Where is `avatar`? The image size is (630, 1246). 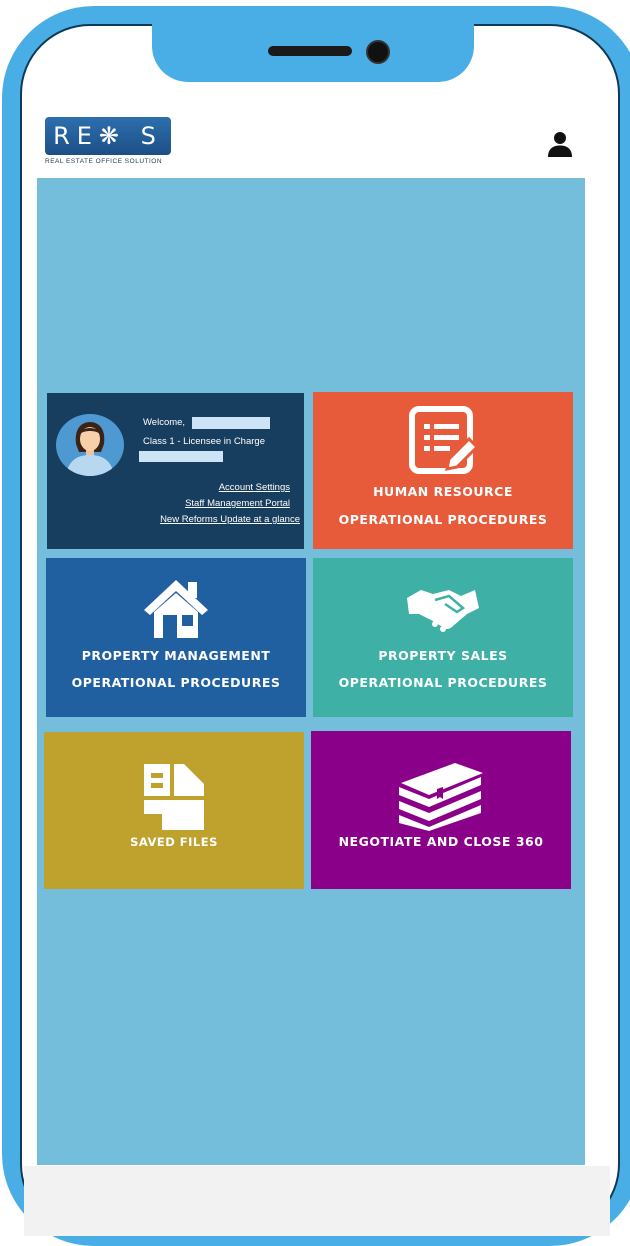
avatar is located at coordinates (90, 445).